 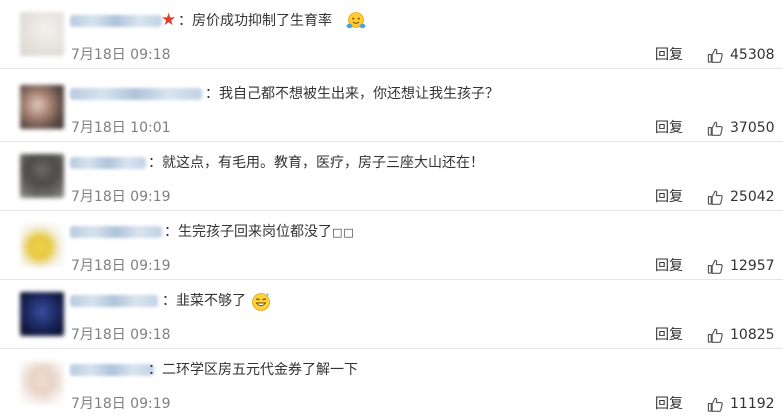 I want to click on comment-text: ：我自己都不想被生出来，你还想让我生孩子？, so click(x=352, y=94).